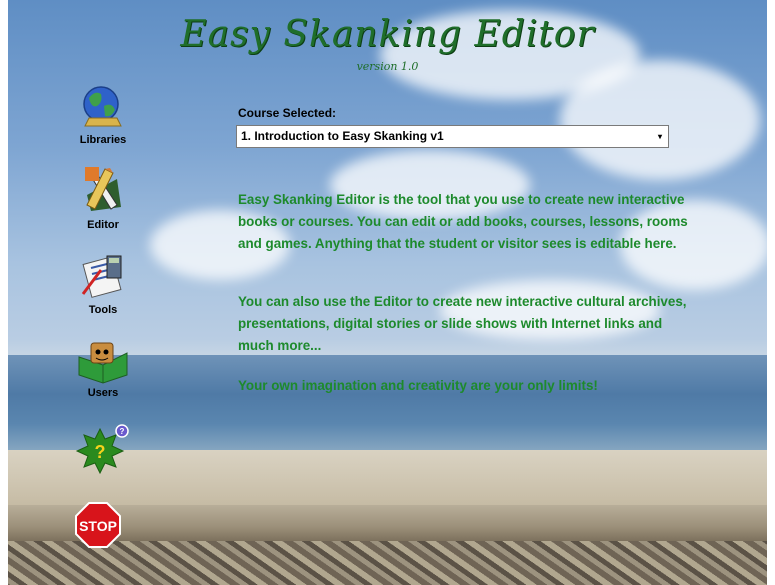 The image size is (775, 585). Describe the element at coordinates (103, 189) in the screenshot. I see `pencil-ruler-icon` at that location.